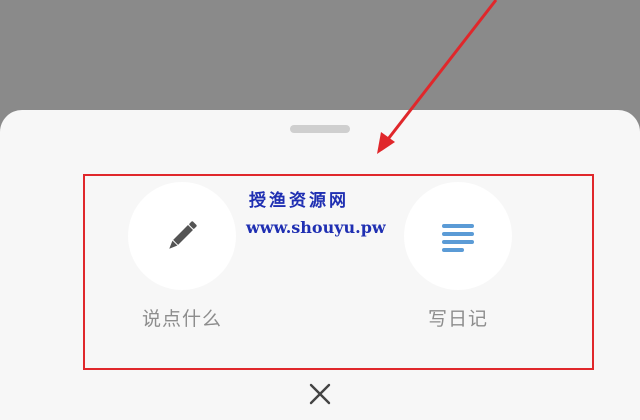 The height and width of the screenshot is (420, 640). Describe the element at coordinates (299, 201) in the screenshot. I see `watermark-title: 授渔资源网` at that location.